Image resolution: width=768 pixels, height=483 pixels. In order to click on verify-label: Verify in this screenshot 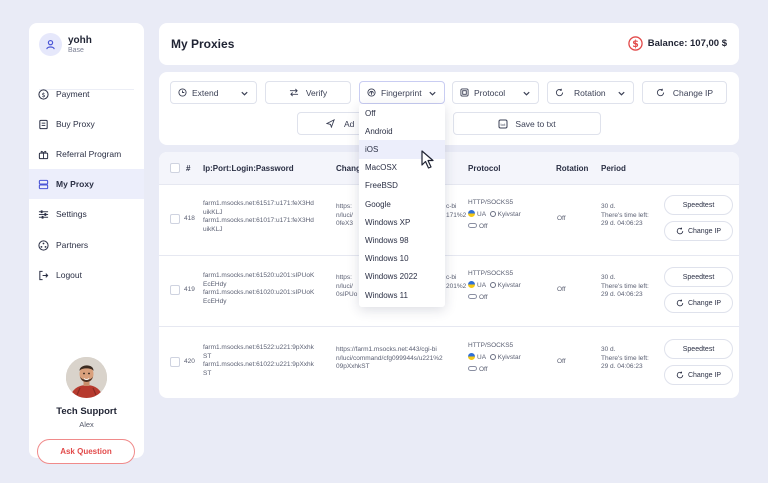, I will do `click(316, 92)`.